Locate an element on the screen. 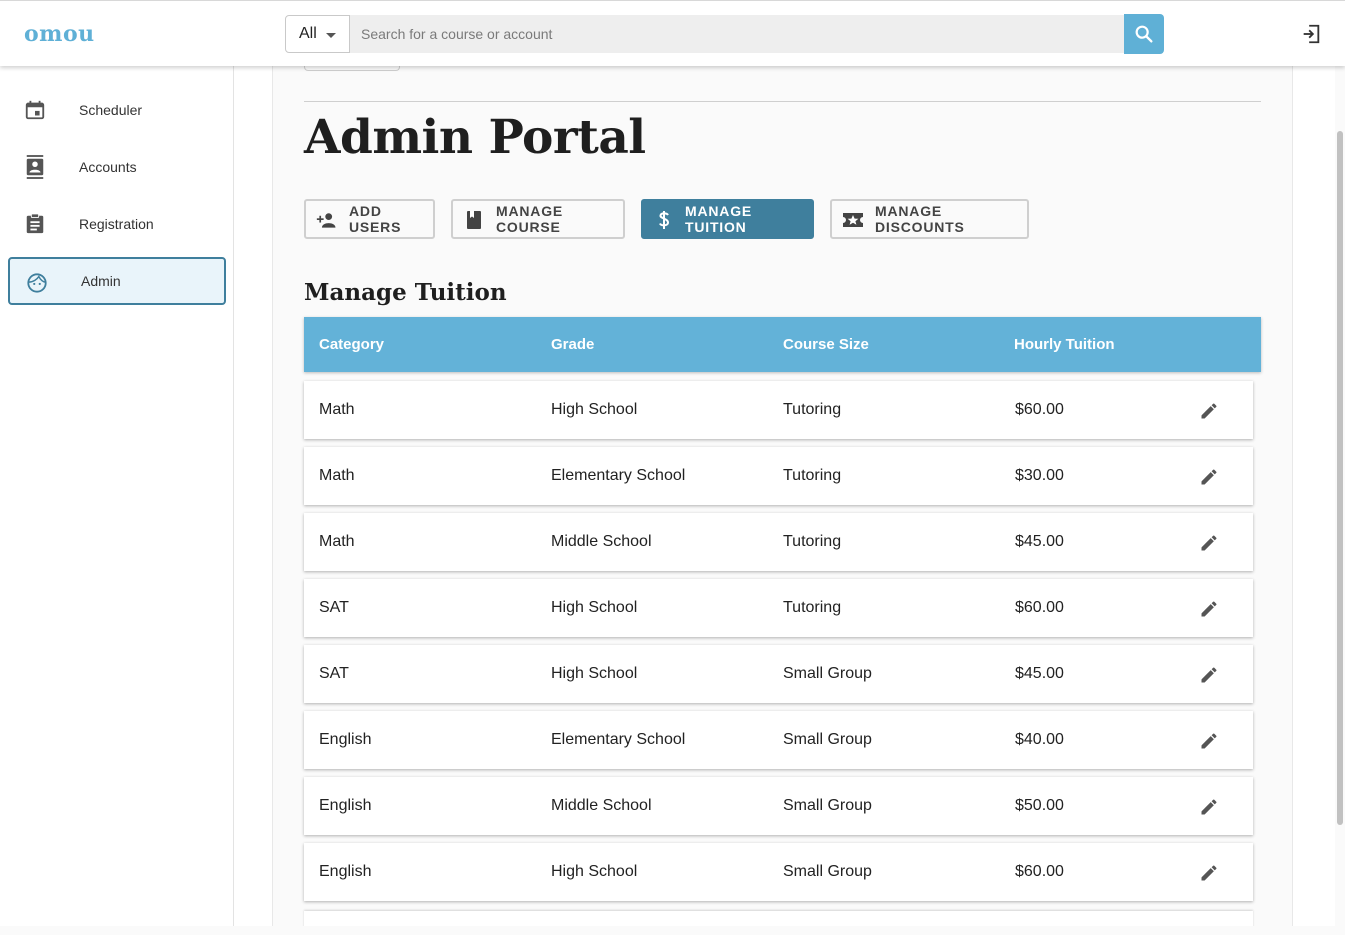 The height and width of the screenshot is (935, 1345). logout-button is located at coordinates (1311, 34).